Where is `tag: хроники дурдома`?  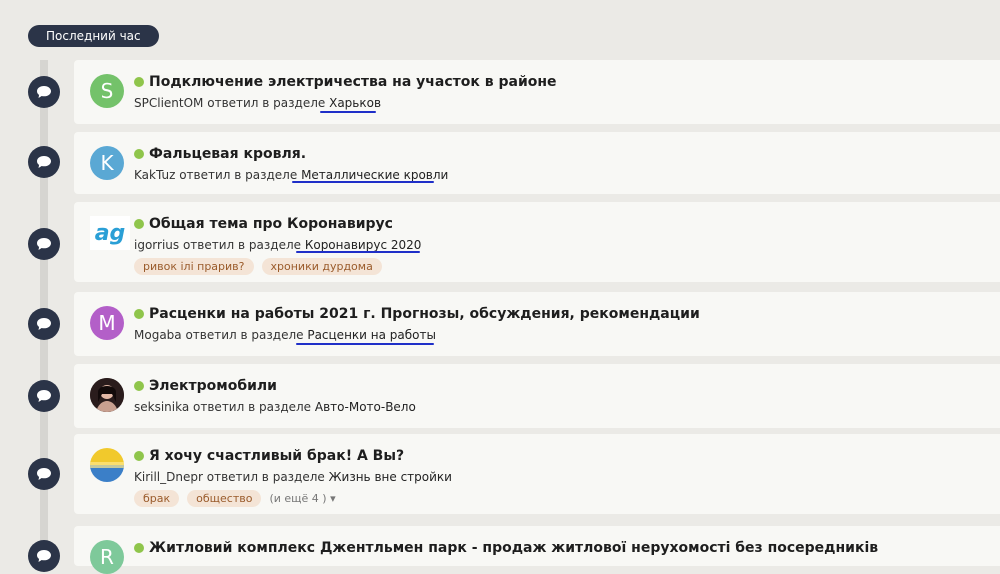 tag: хроники дурдома is located at coordinates (321, 266).